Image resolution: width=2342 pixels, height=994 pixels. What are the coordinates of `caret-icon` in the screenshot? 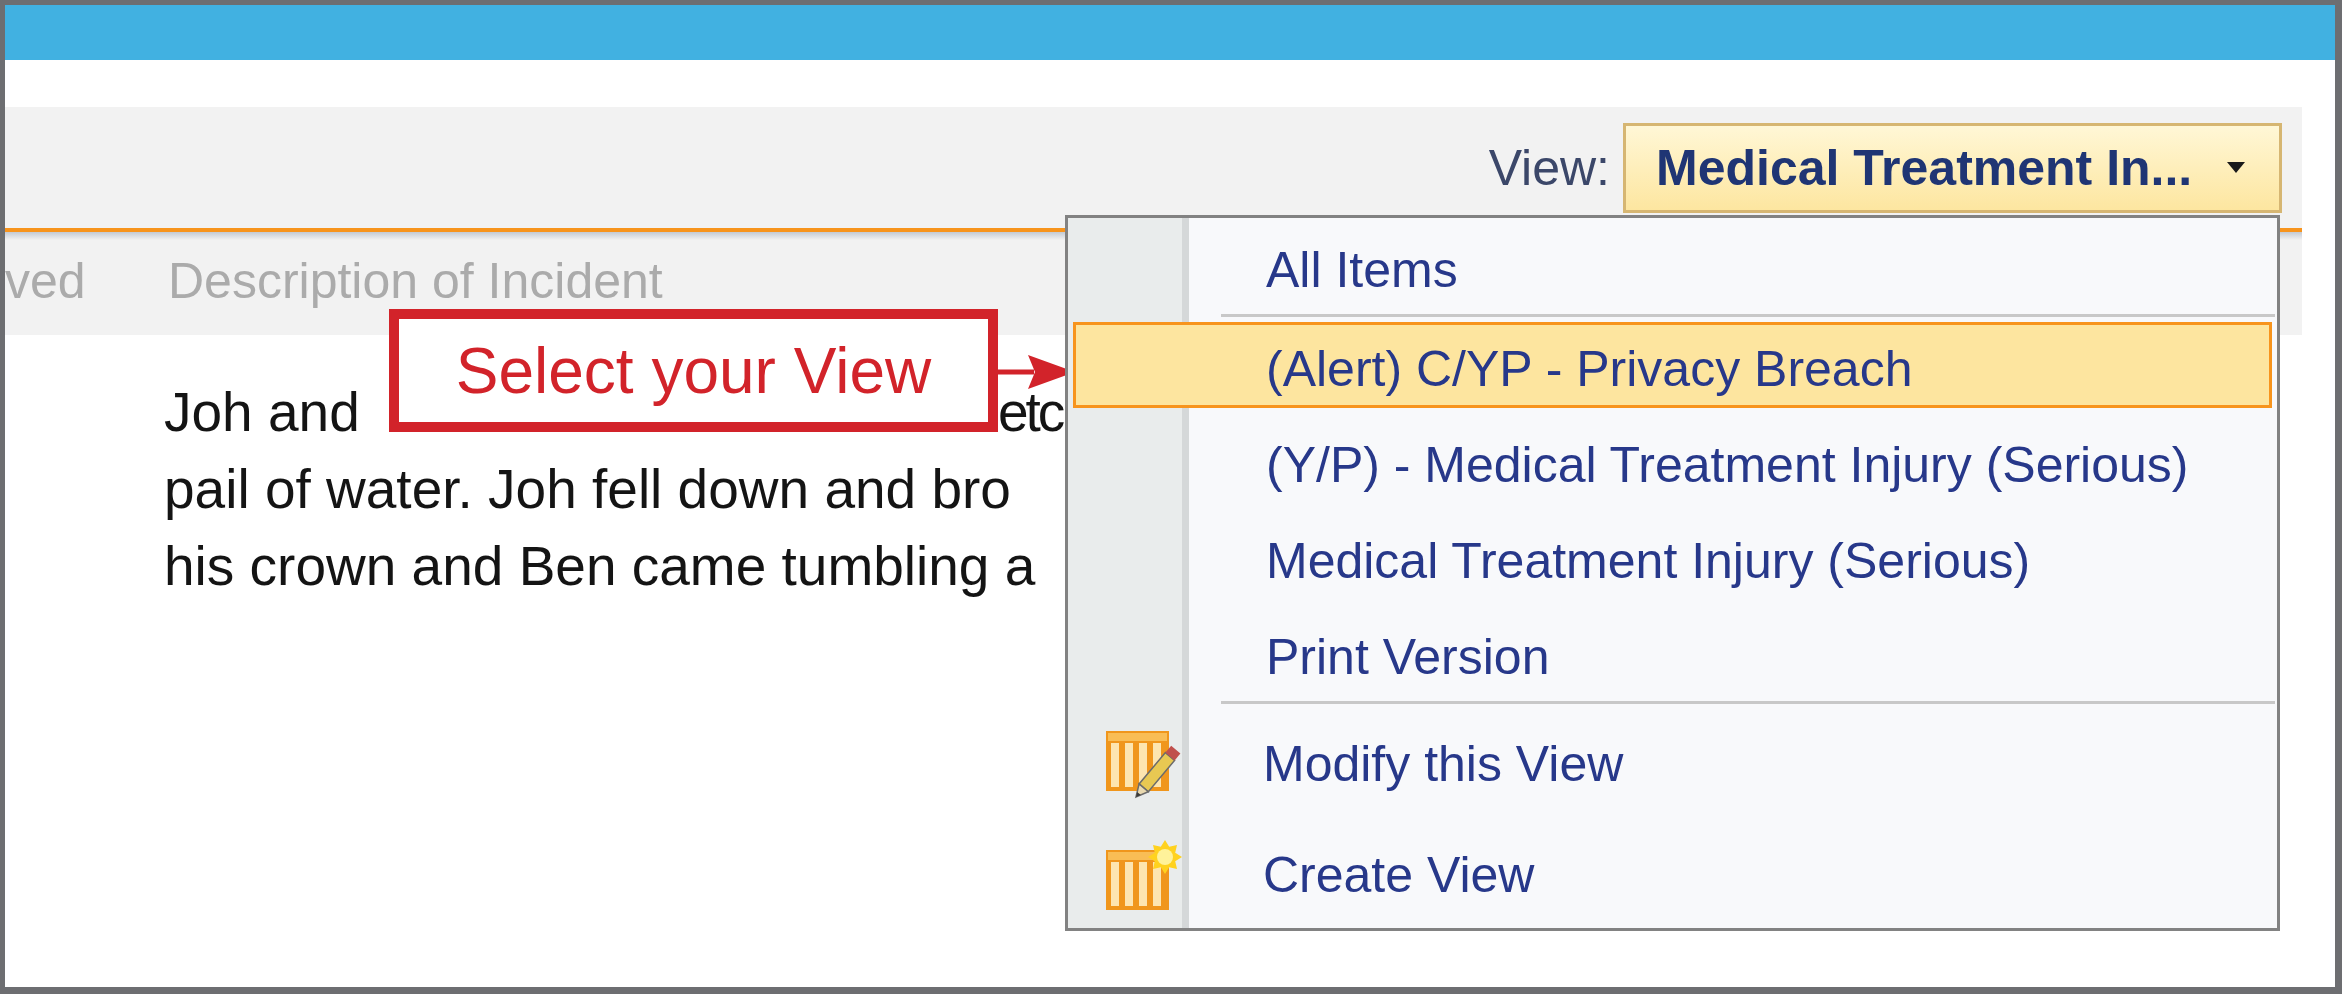 It's located at (2236, 167).